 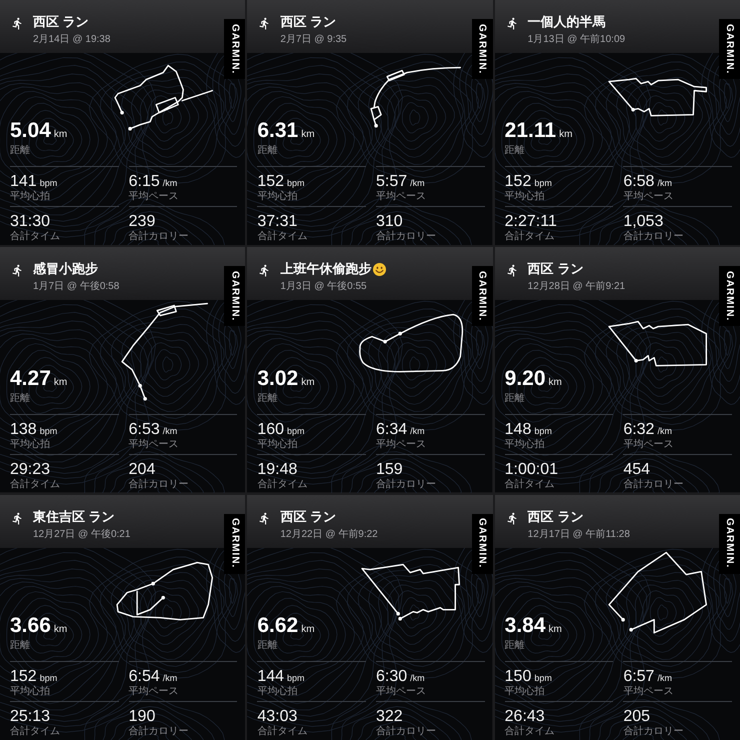 What do you see at coordinates (76, 287) in the screenshot?
I see `activity-date: 1月7日 @ 午後0:58` at bounding box center [76, 287].